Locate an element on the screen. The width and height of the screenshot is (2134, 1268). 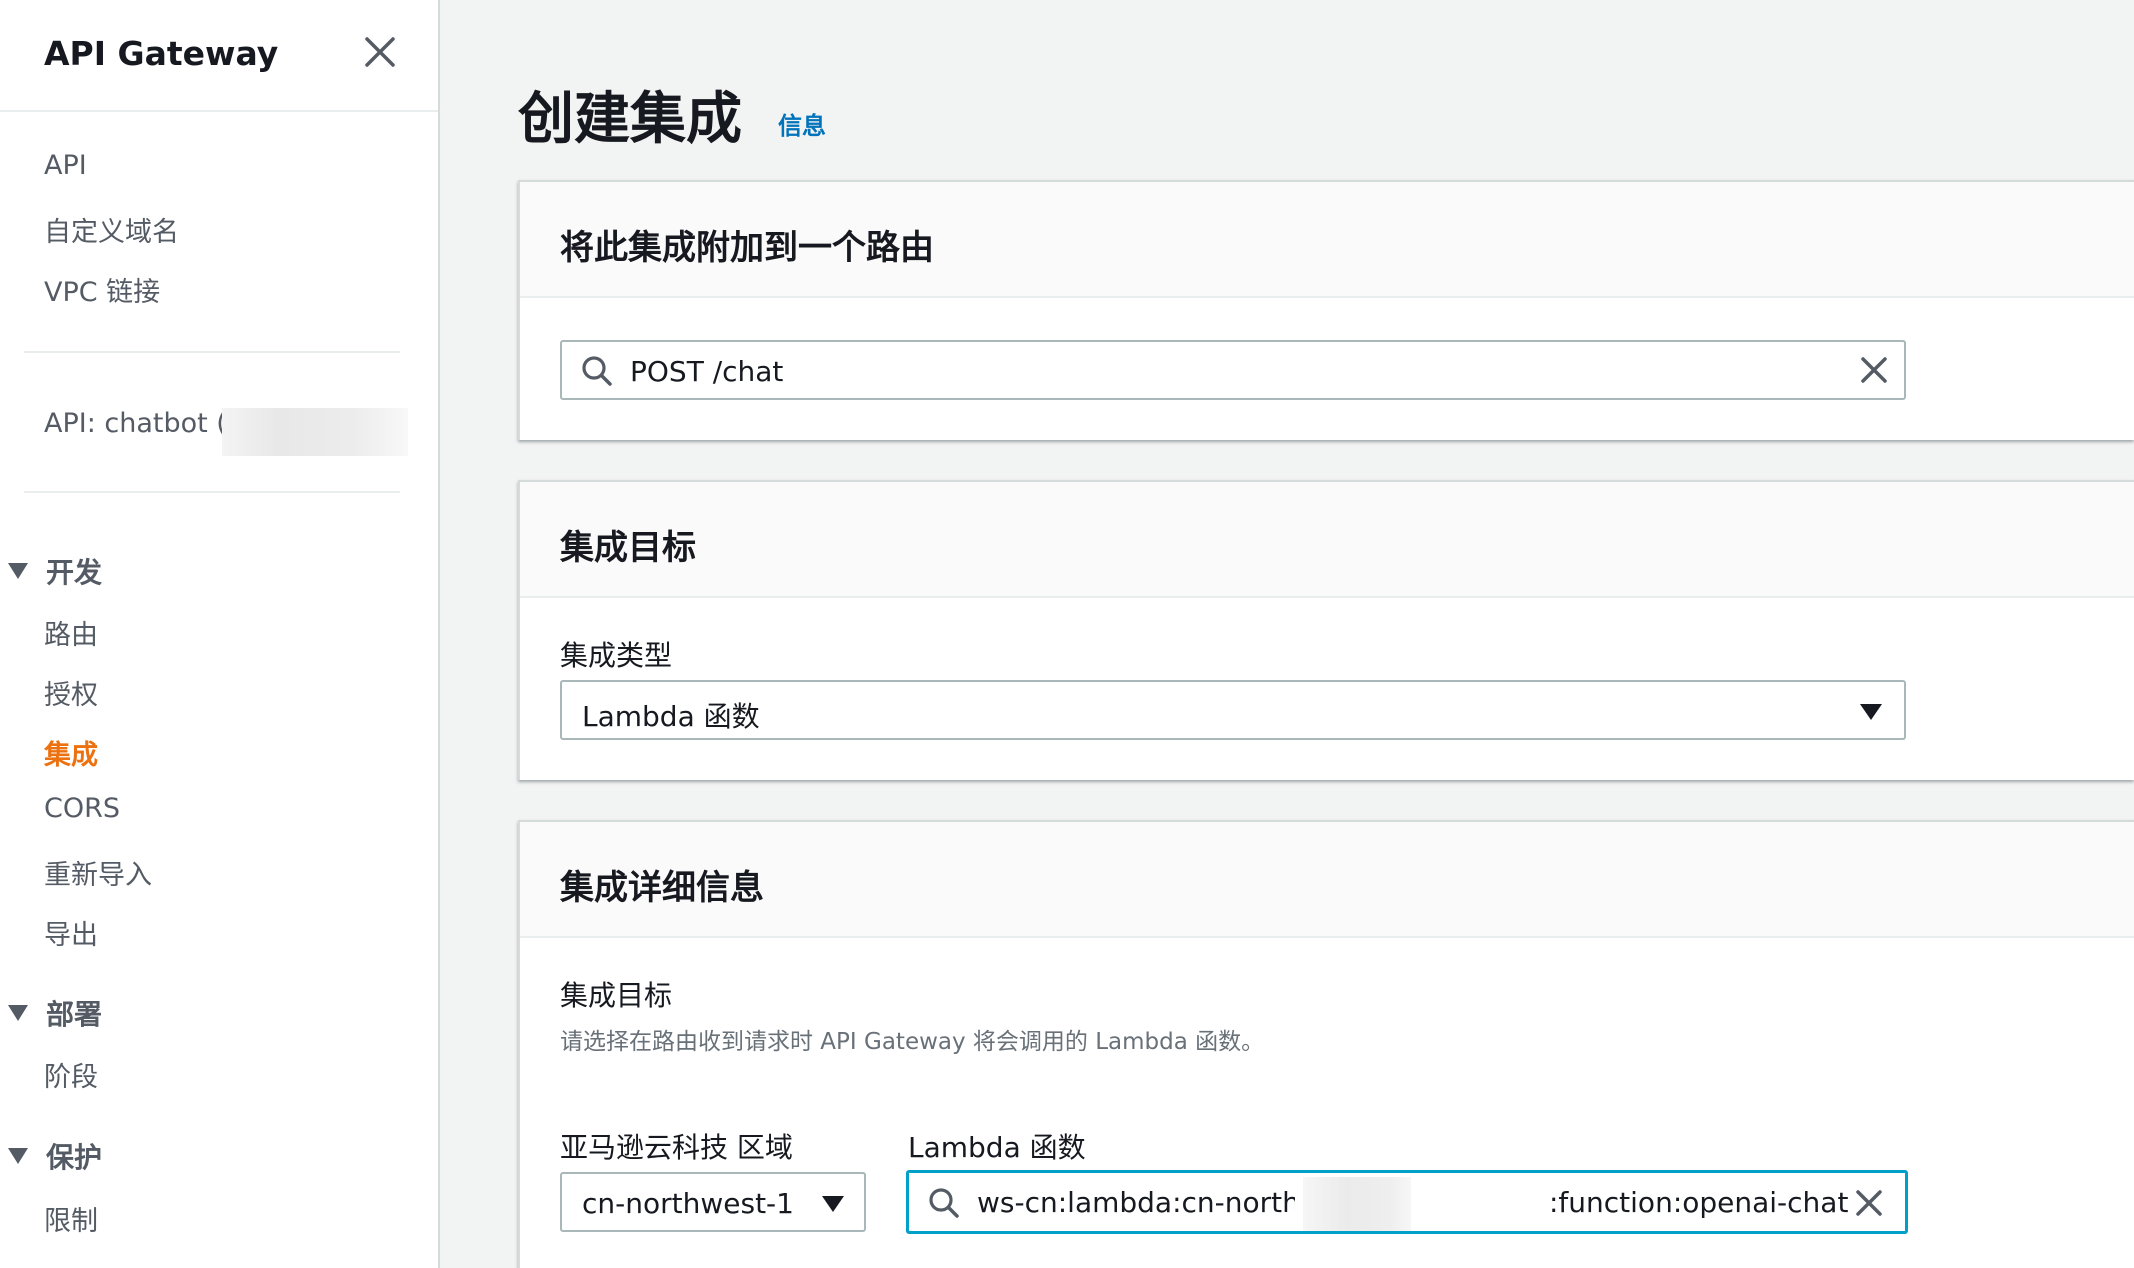
lambda-function-label: Lambda 函数 is located at coordinates (997, 1147).